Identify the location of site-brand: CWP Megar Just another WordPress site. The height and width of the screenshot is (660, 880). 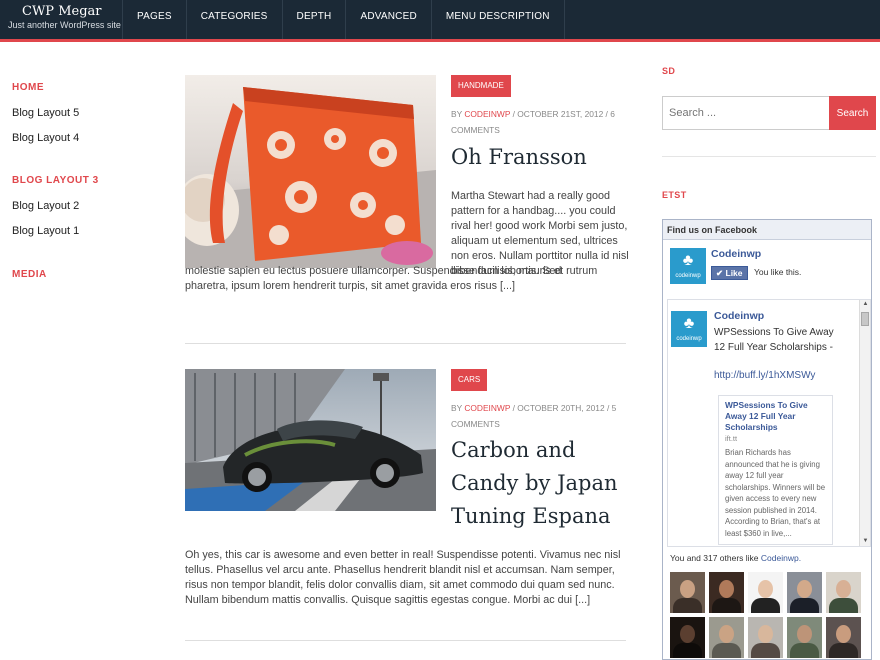
(63, 19).